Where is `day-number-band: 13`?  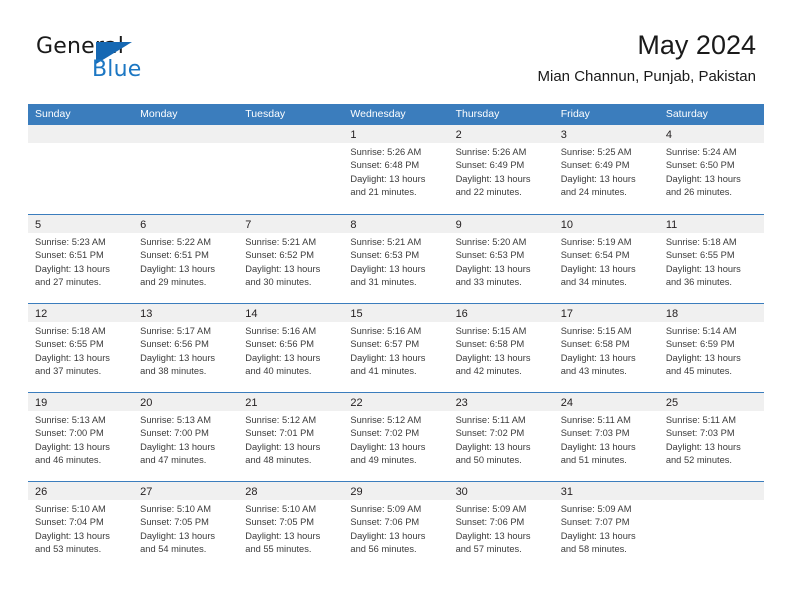 day-number-band: 13 is located at coordinates (186, 313).